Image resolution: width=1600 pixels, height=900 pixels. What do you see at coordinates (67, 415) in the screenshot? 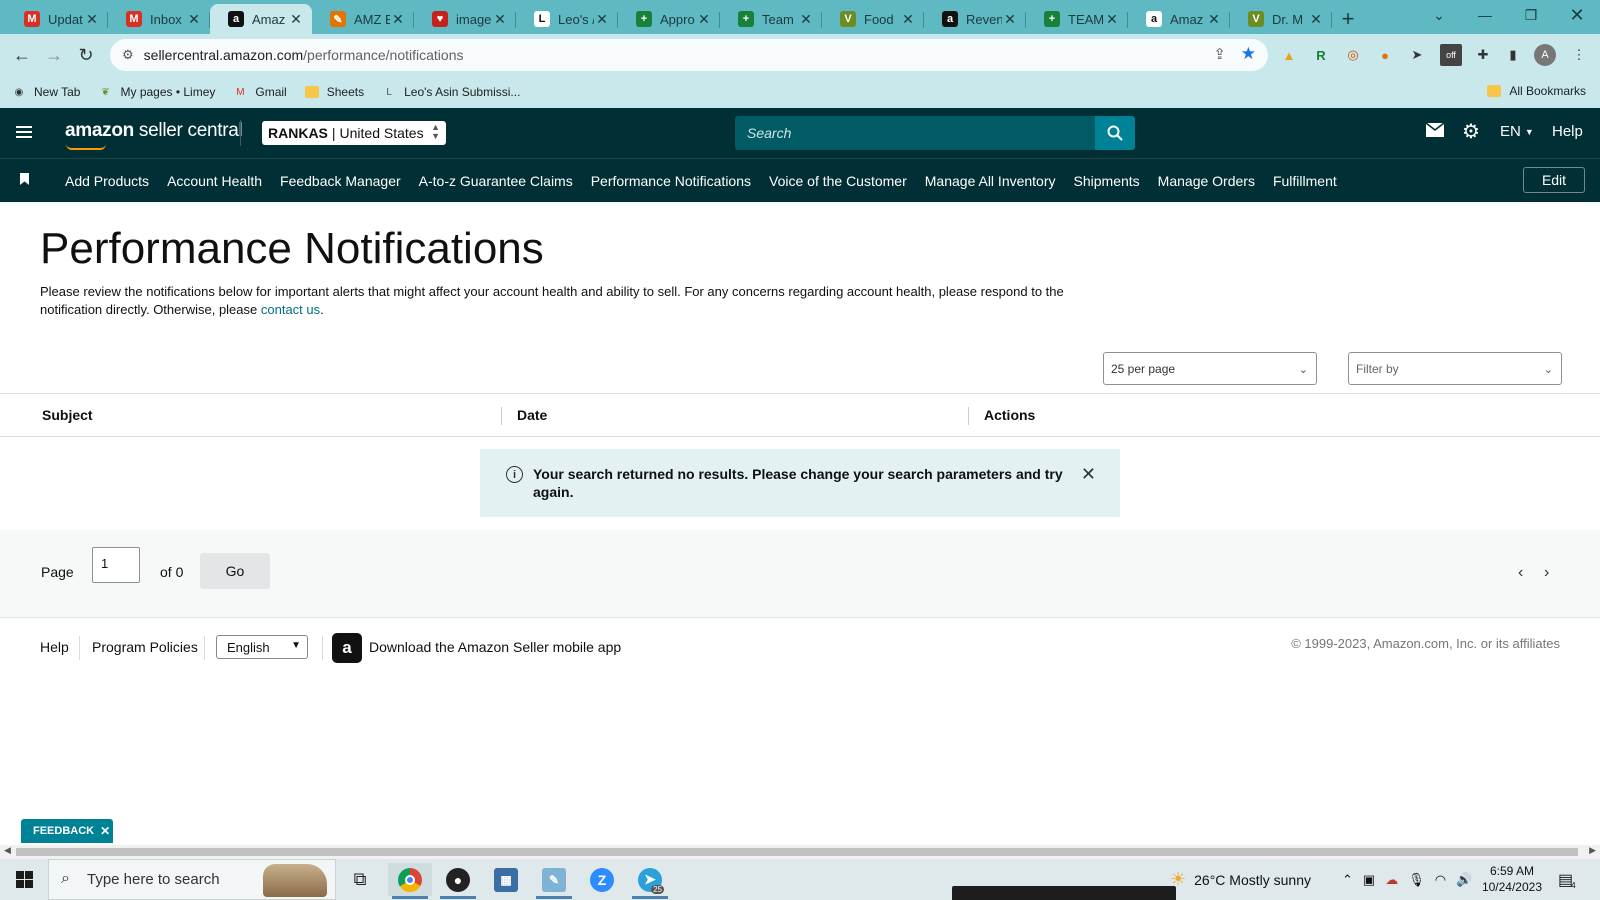
I see `column-header-subject: Subject` at bounding box center [67, 415].